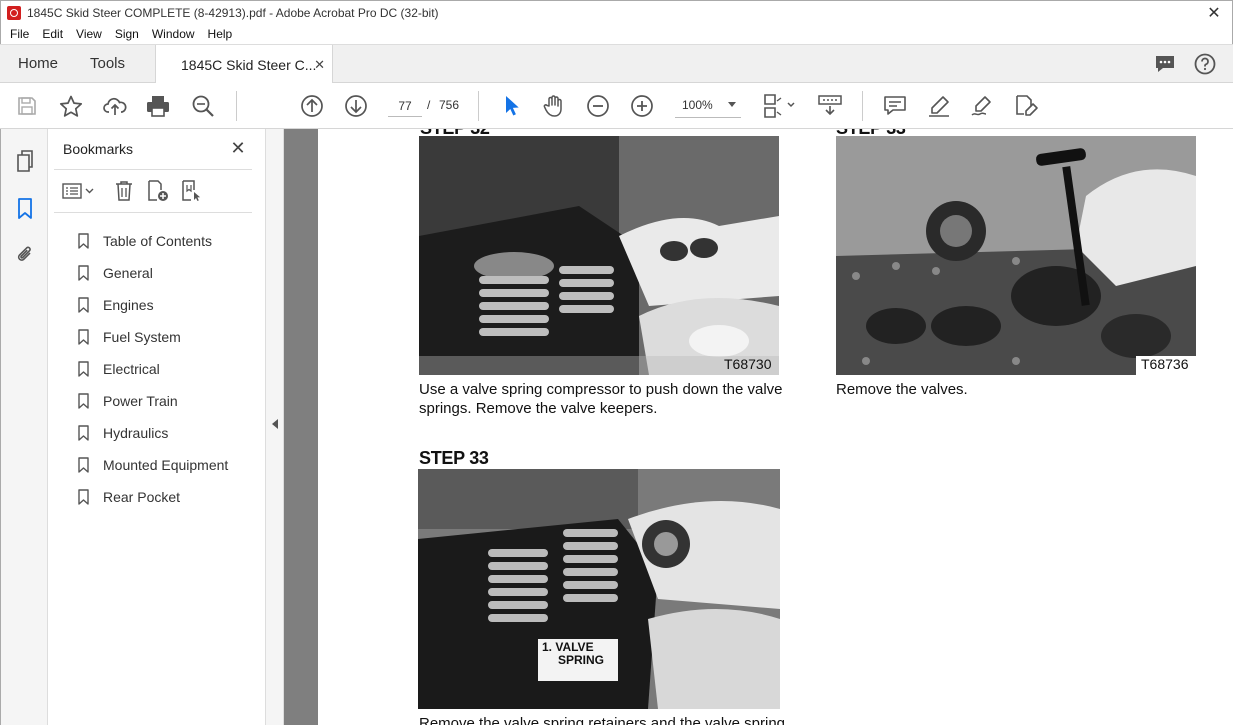 The image size is (1233, 725). I want to click on chevron-down-icon, so click(732, 104).